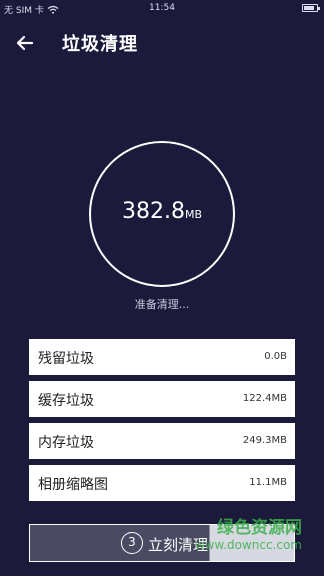 The image size is (324, 576). What do you see at coordinates (311, 8) in the screenshot?
I see `battery-icon` at bounding box center [311, 8].